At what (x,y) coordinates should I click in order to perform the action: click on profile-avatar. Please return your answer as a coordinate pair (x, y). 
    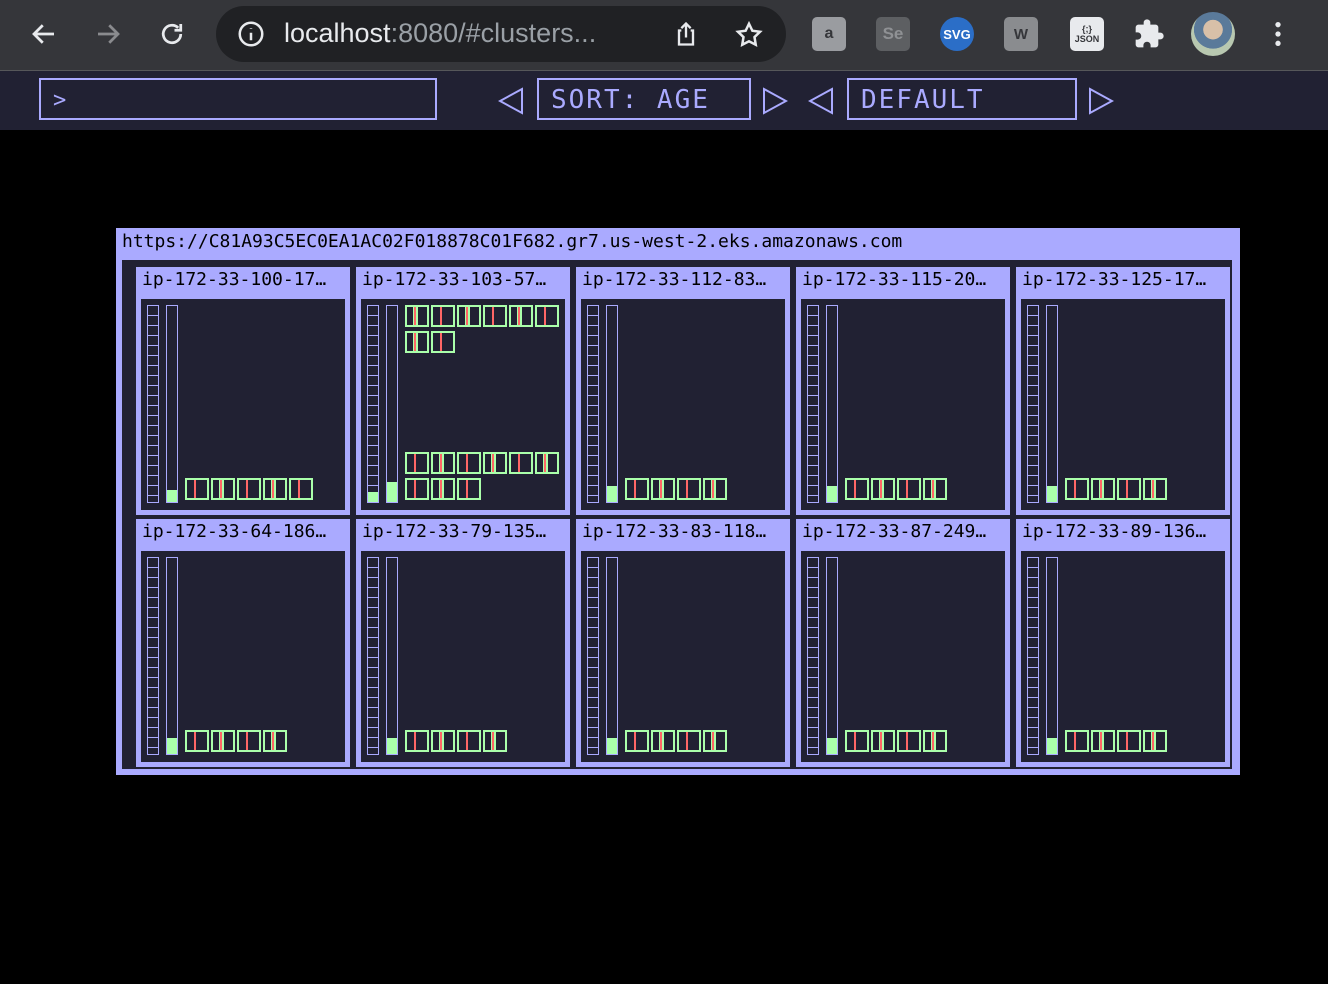
    Looking at the image, I should click on (1213, 34).